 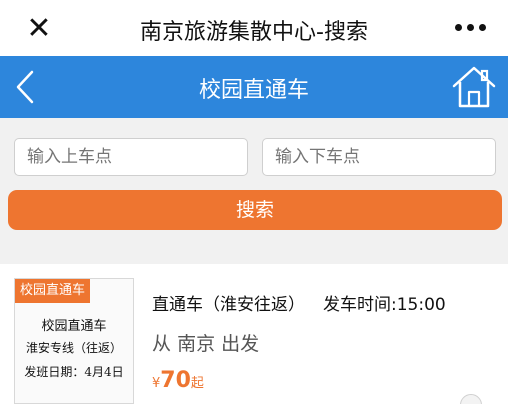 I want to click on thumbnail-text-line: 发班日期：4月4日, so click(x=74, y=372).